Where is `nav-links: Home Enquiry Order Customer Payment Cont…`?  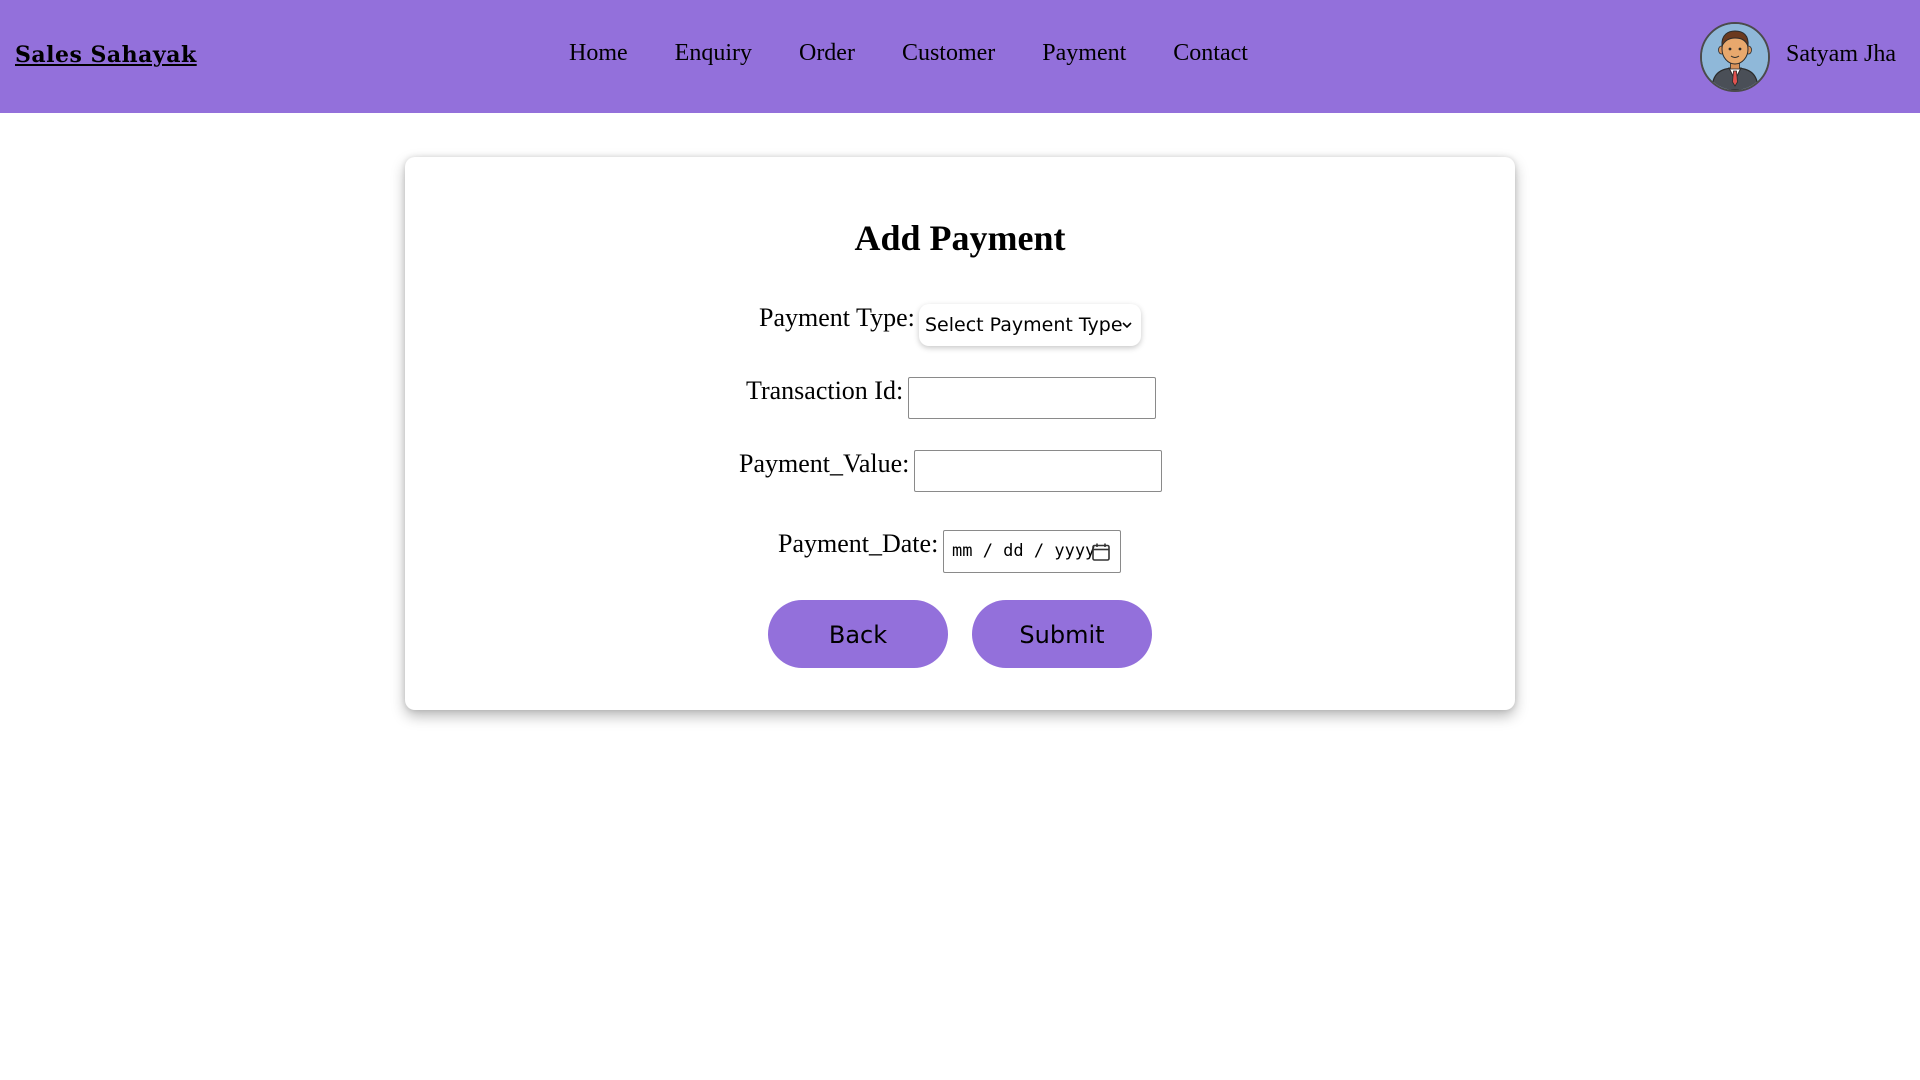
nav-links: Home Enquiry Order Customer Payment Cont… is located at coordinates (908, 53).